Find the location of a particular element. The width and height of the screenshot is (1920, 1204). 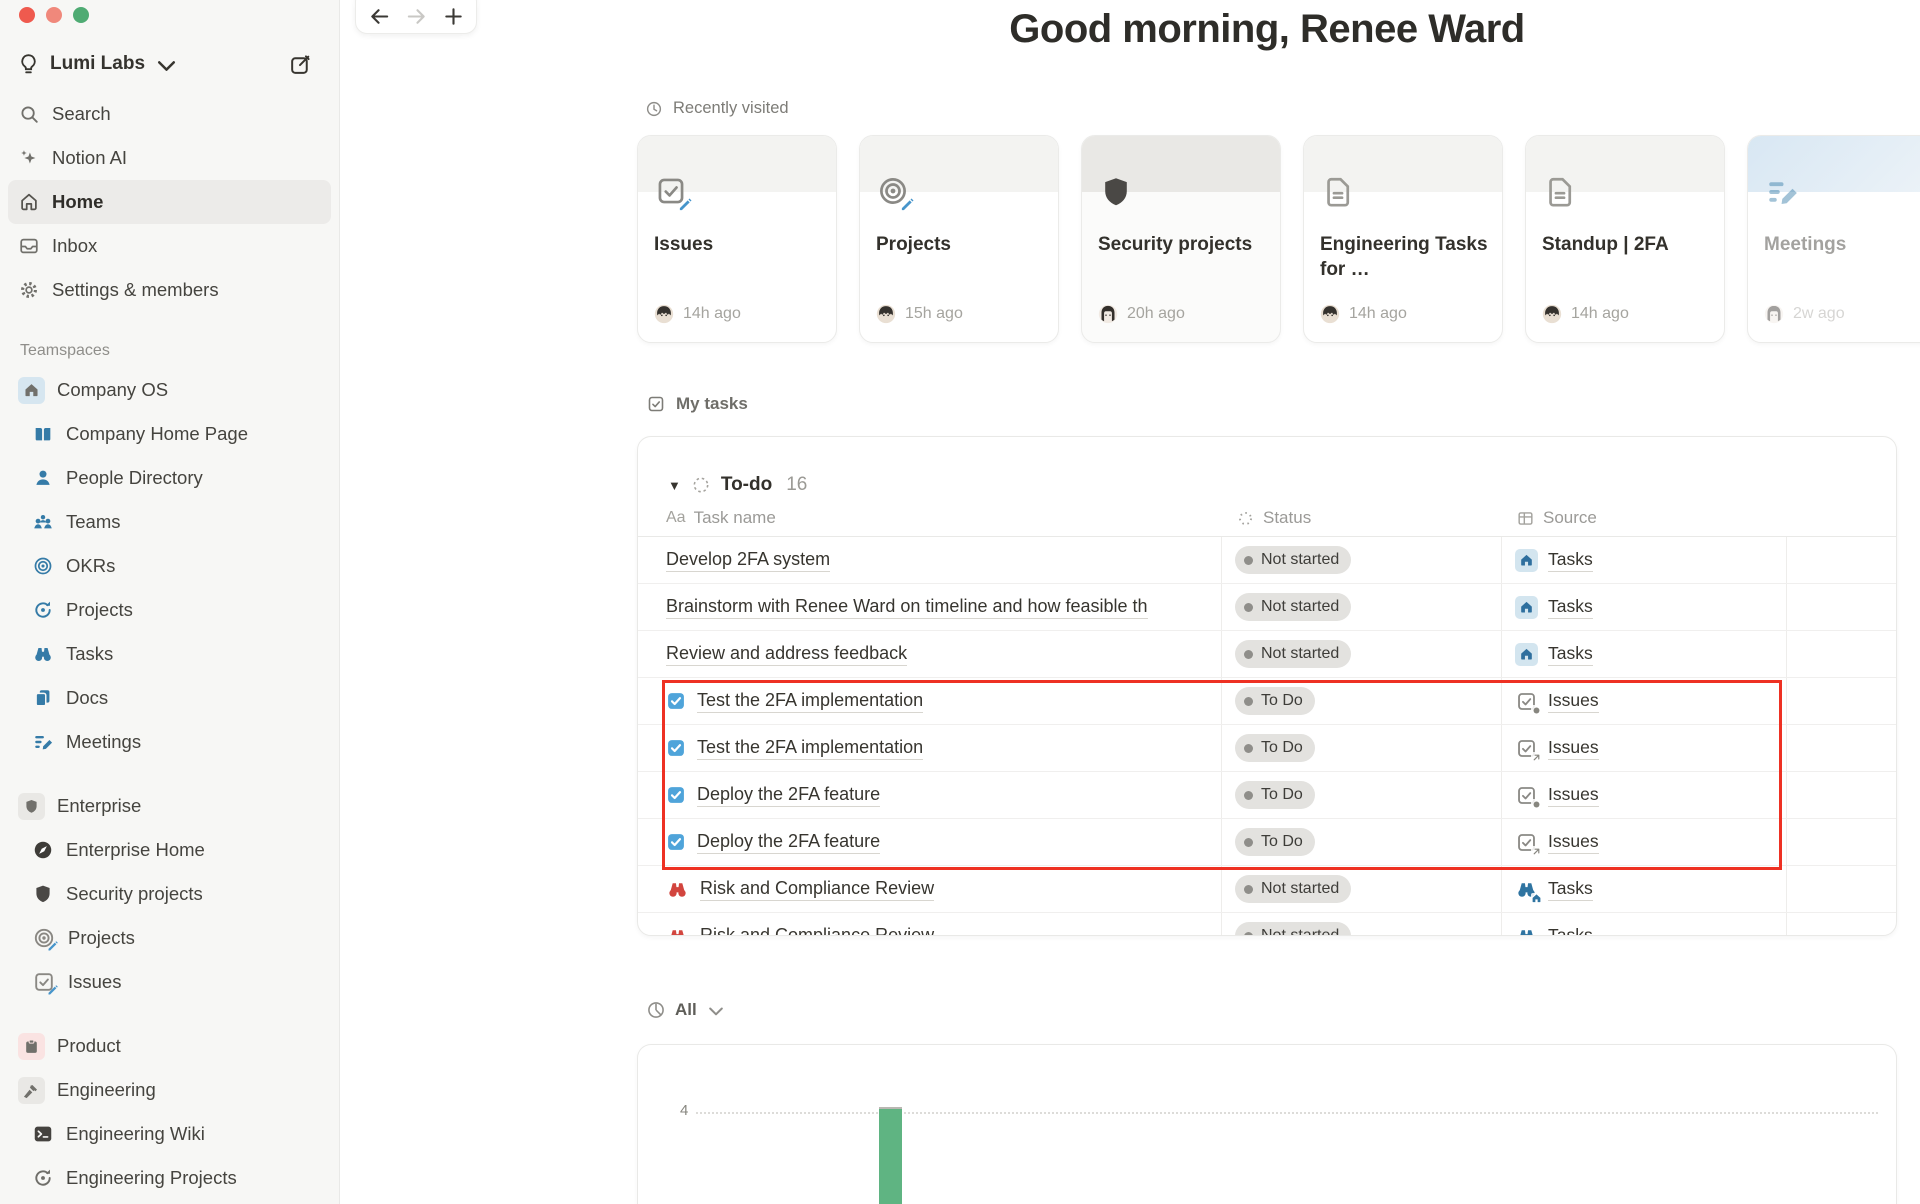

sidebar-item-home: Home is located at coordinates (169, 202).